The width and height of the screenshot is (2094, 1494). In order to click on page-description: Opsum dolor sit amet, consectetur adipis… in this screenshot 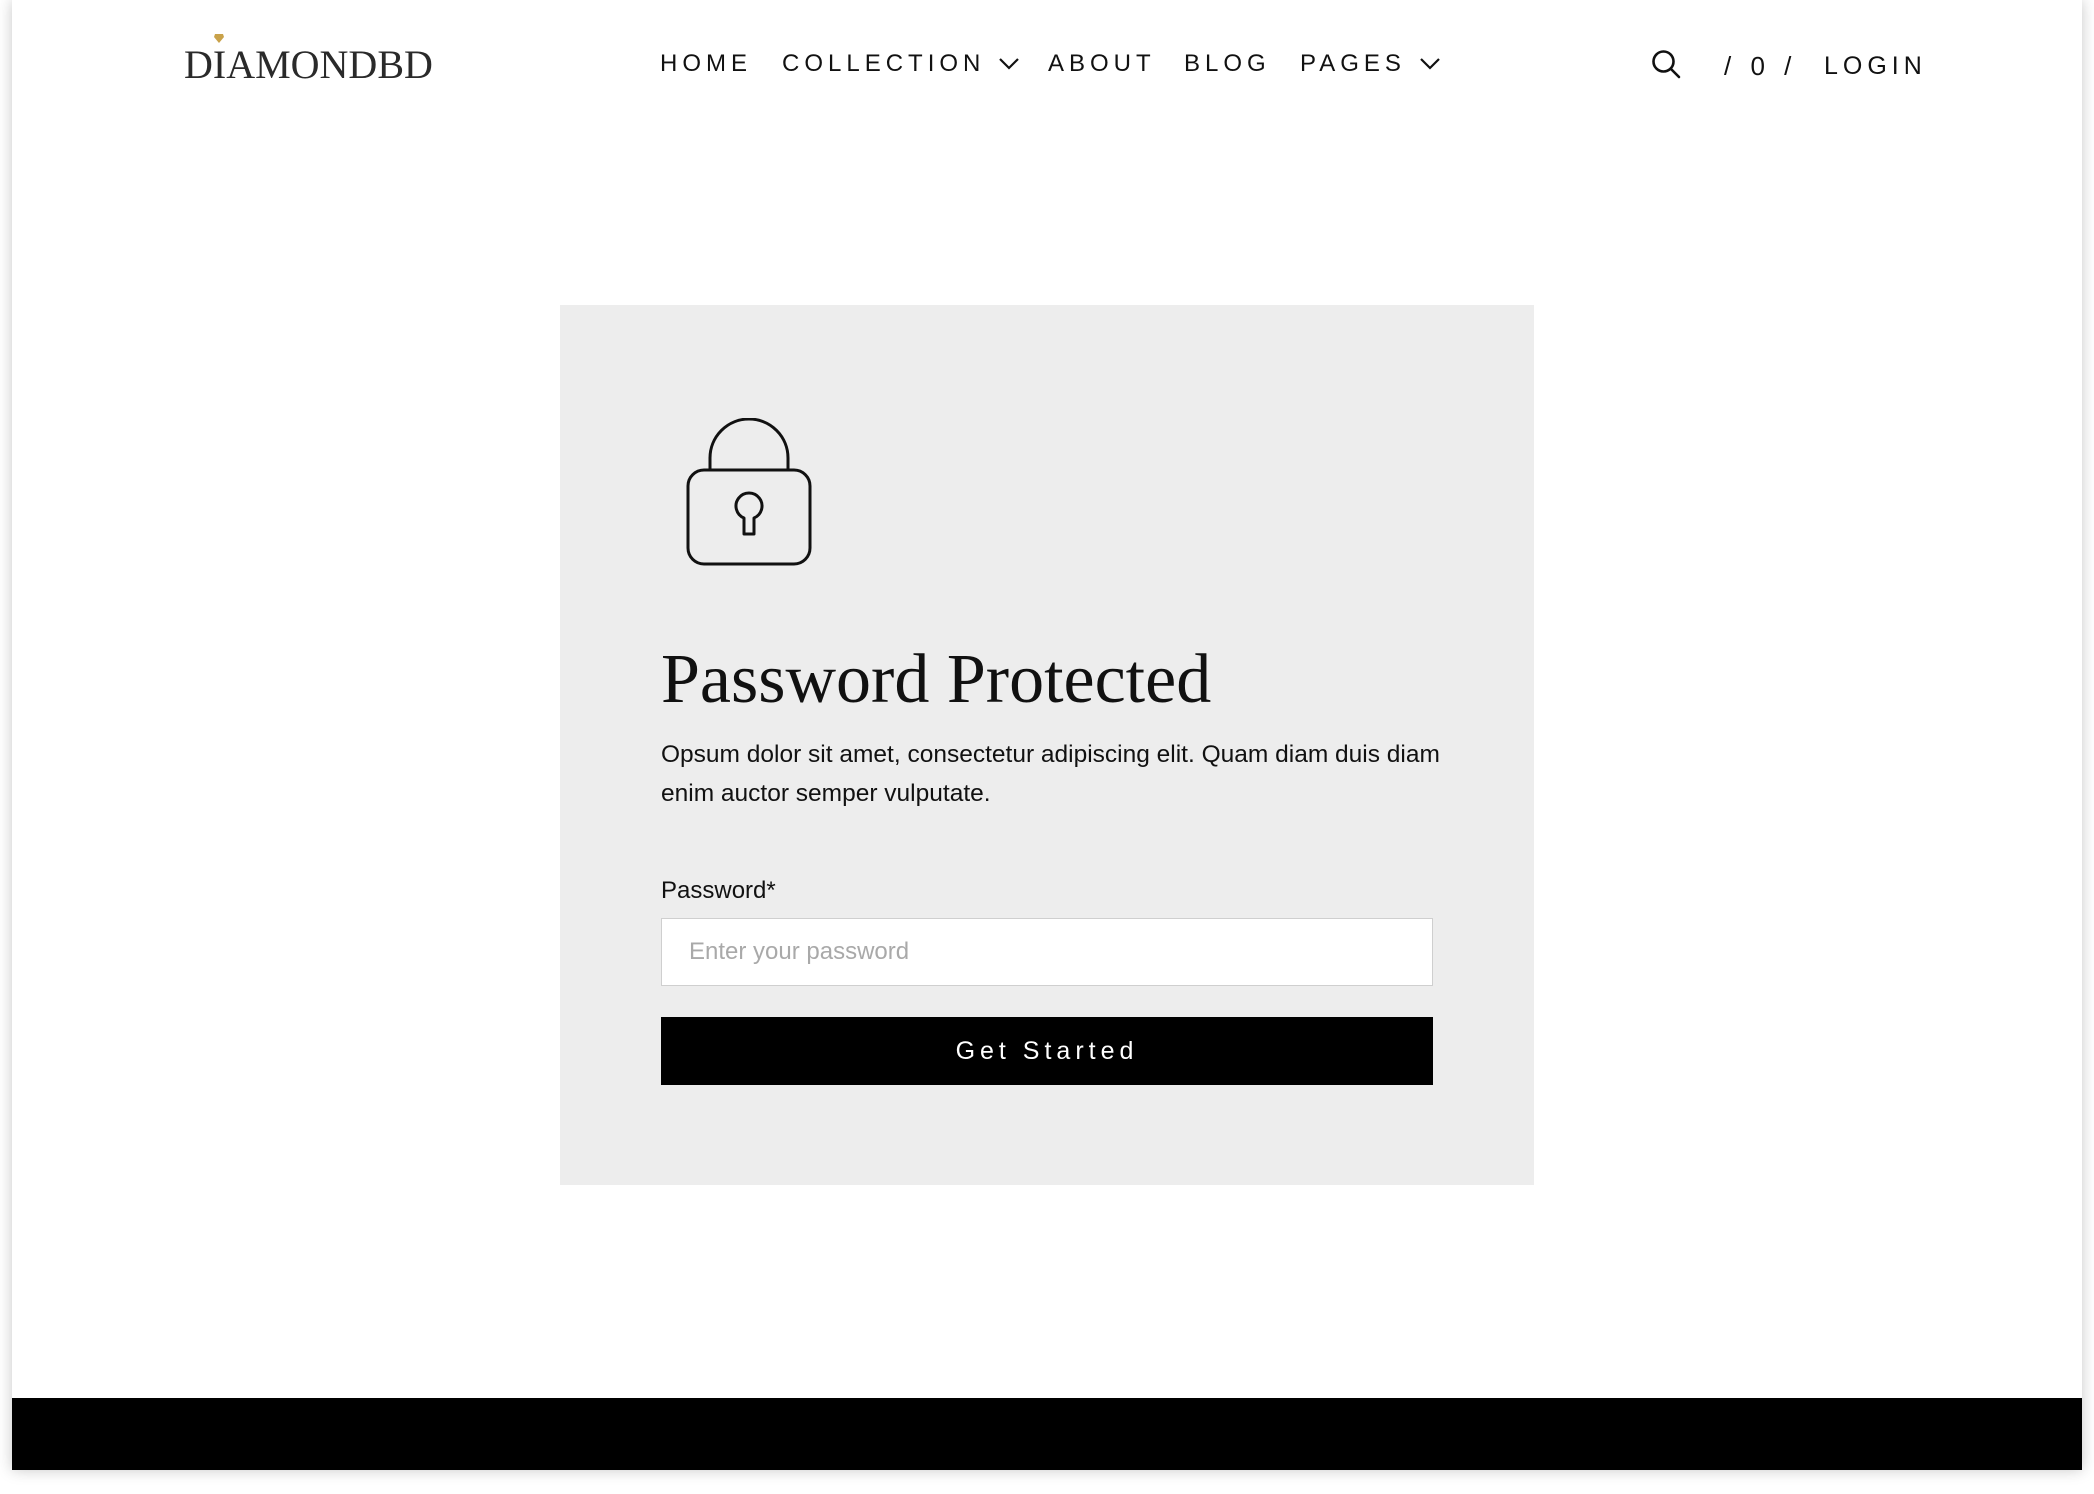, I will do `click(1050, 774)`.